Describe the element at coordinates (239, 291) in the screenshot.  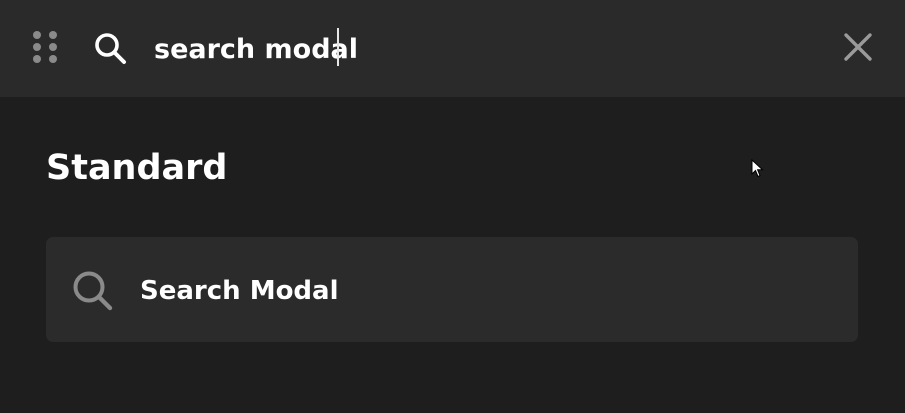
I see `result-item-label: Search Modal` at that location.